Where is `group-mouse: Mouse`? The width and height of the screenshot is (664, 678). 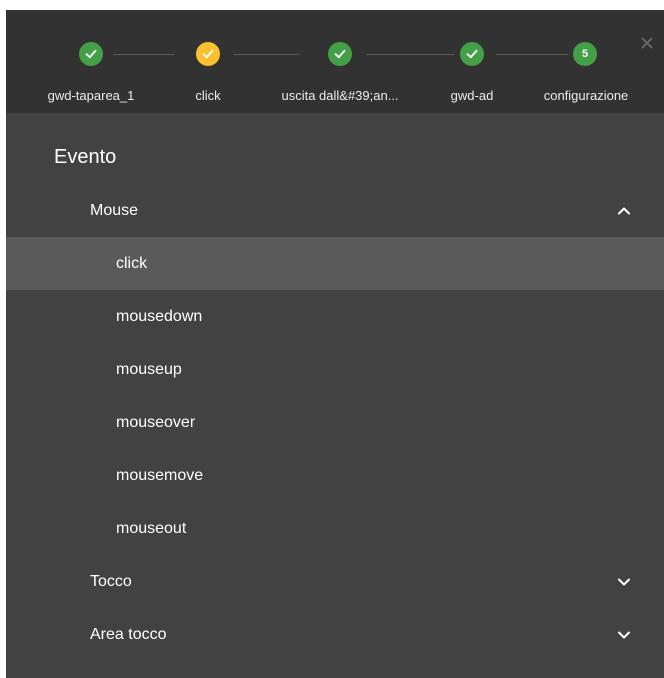
group-mouse: Mouse is located at coordinates (335, 210).